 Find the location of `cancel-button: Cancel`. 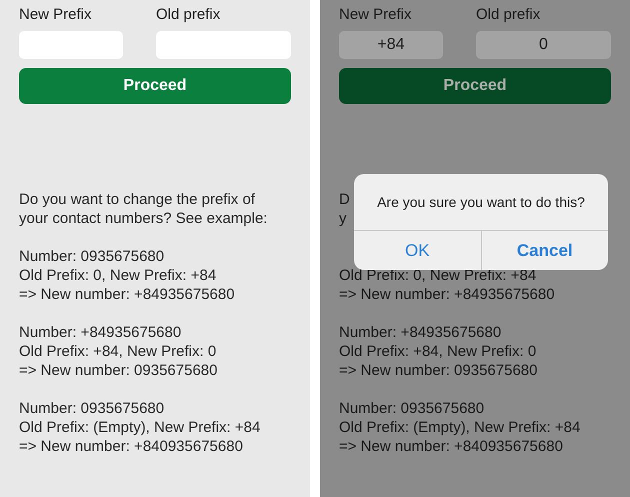

cancel-button: Cancel is located at coordinates (544, 250).